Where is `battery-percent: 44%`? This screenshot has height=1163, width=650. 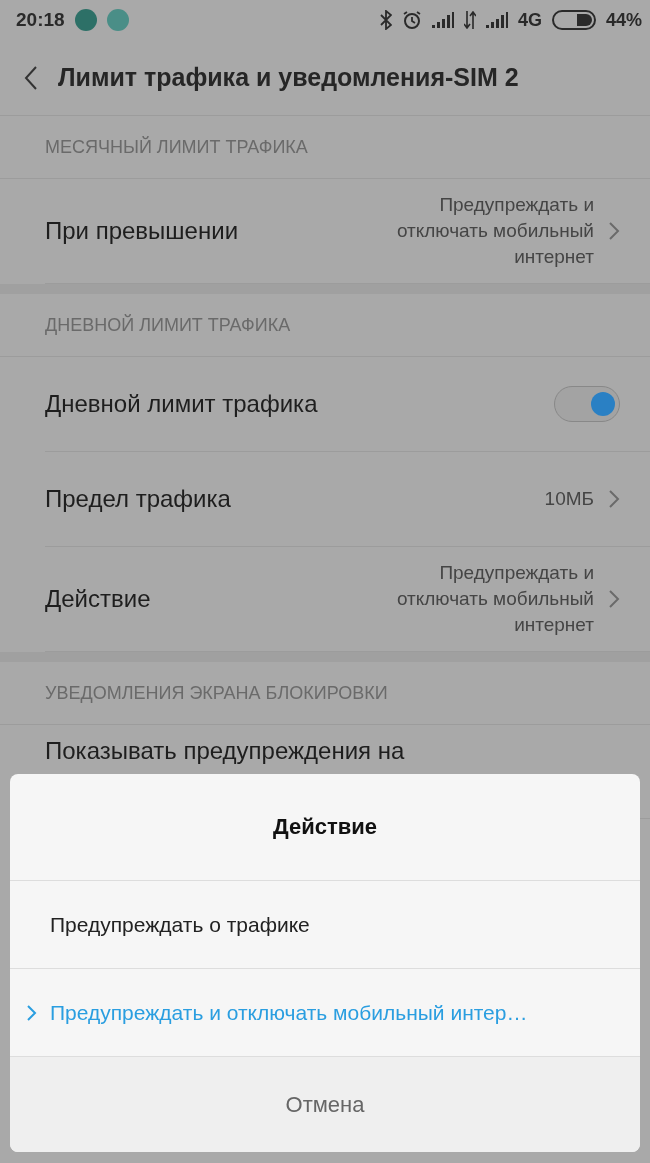
battery-percent: 44% is located at coordinates (623, 20).